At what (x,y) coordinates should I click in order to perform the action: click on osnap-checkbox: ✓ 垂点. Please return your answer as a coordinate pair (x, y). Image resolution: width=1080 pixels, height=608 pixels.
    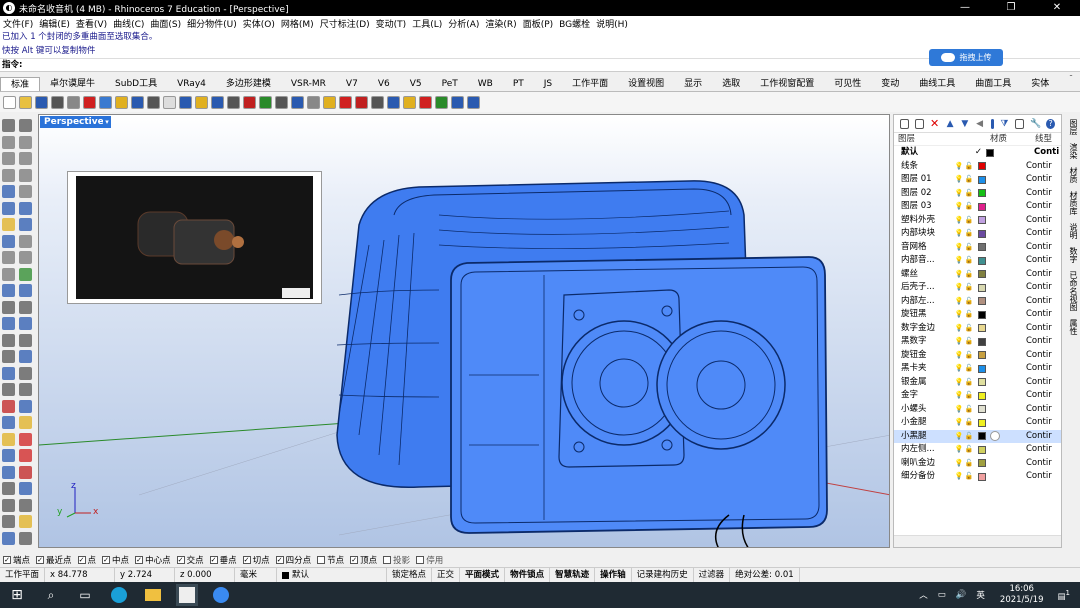
    Looking at the image, I should click on (223, 560).